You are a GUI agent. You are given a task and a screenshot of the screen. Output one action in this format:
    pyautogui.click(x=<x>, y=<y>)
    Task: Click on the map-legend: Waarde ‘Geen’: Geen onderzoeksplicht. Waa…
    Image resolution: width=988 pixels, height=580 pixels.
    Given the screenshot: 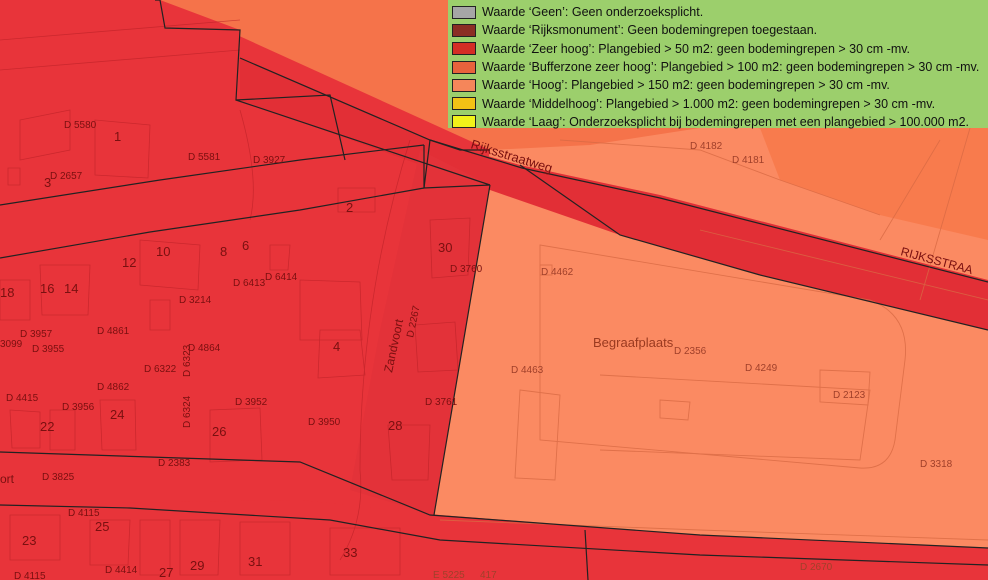 What is the action you would take?
    pyautogui.click(x=718, y=65)
    